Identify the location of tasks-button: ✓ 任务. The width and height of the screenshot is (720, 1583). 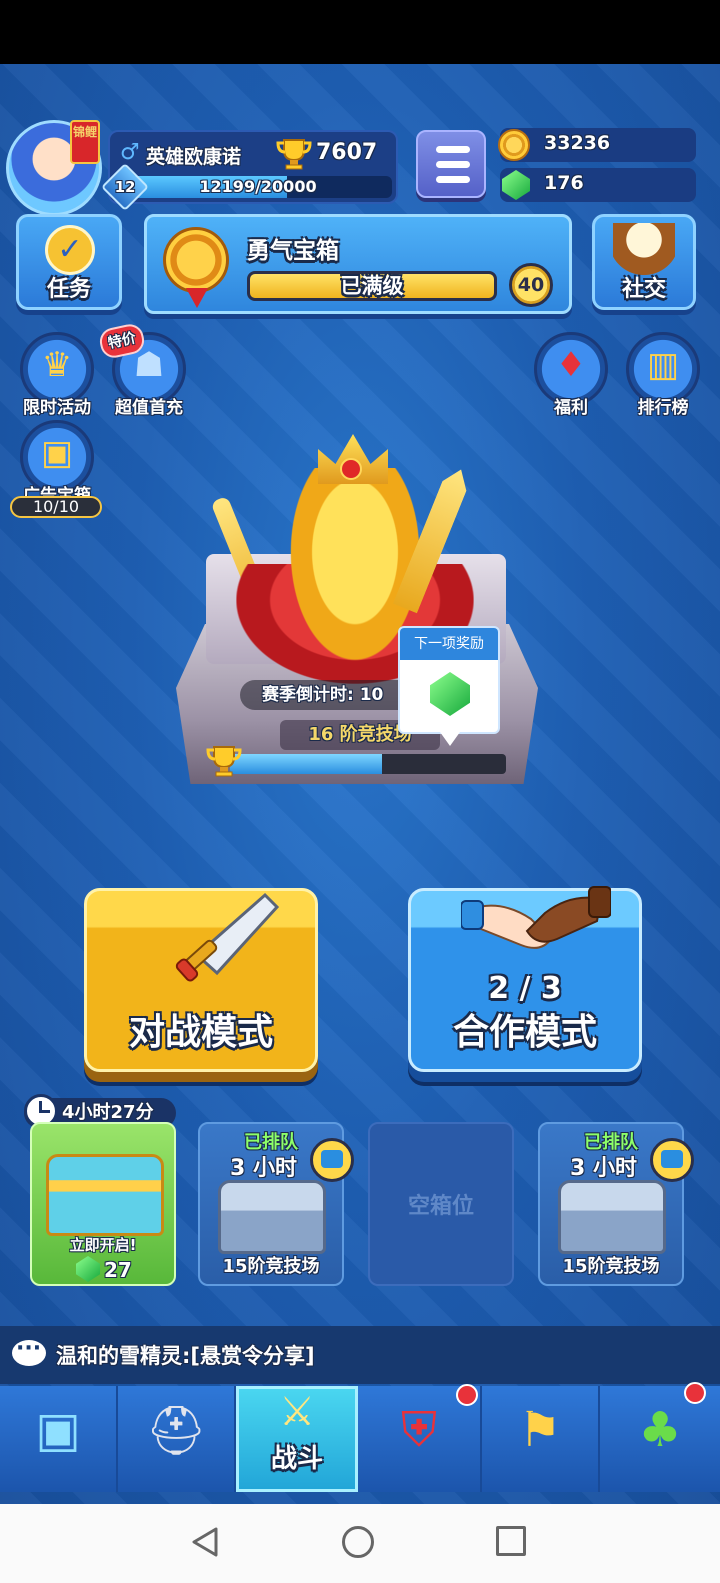
(69, 262).